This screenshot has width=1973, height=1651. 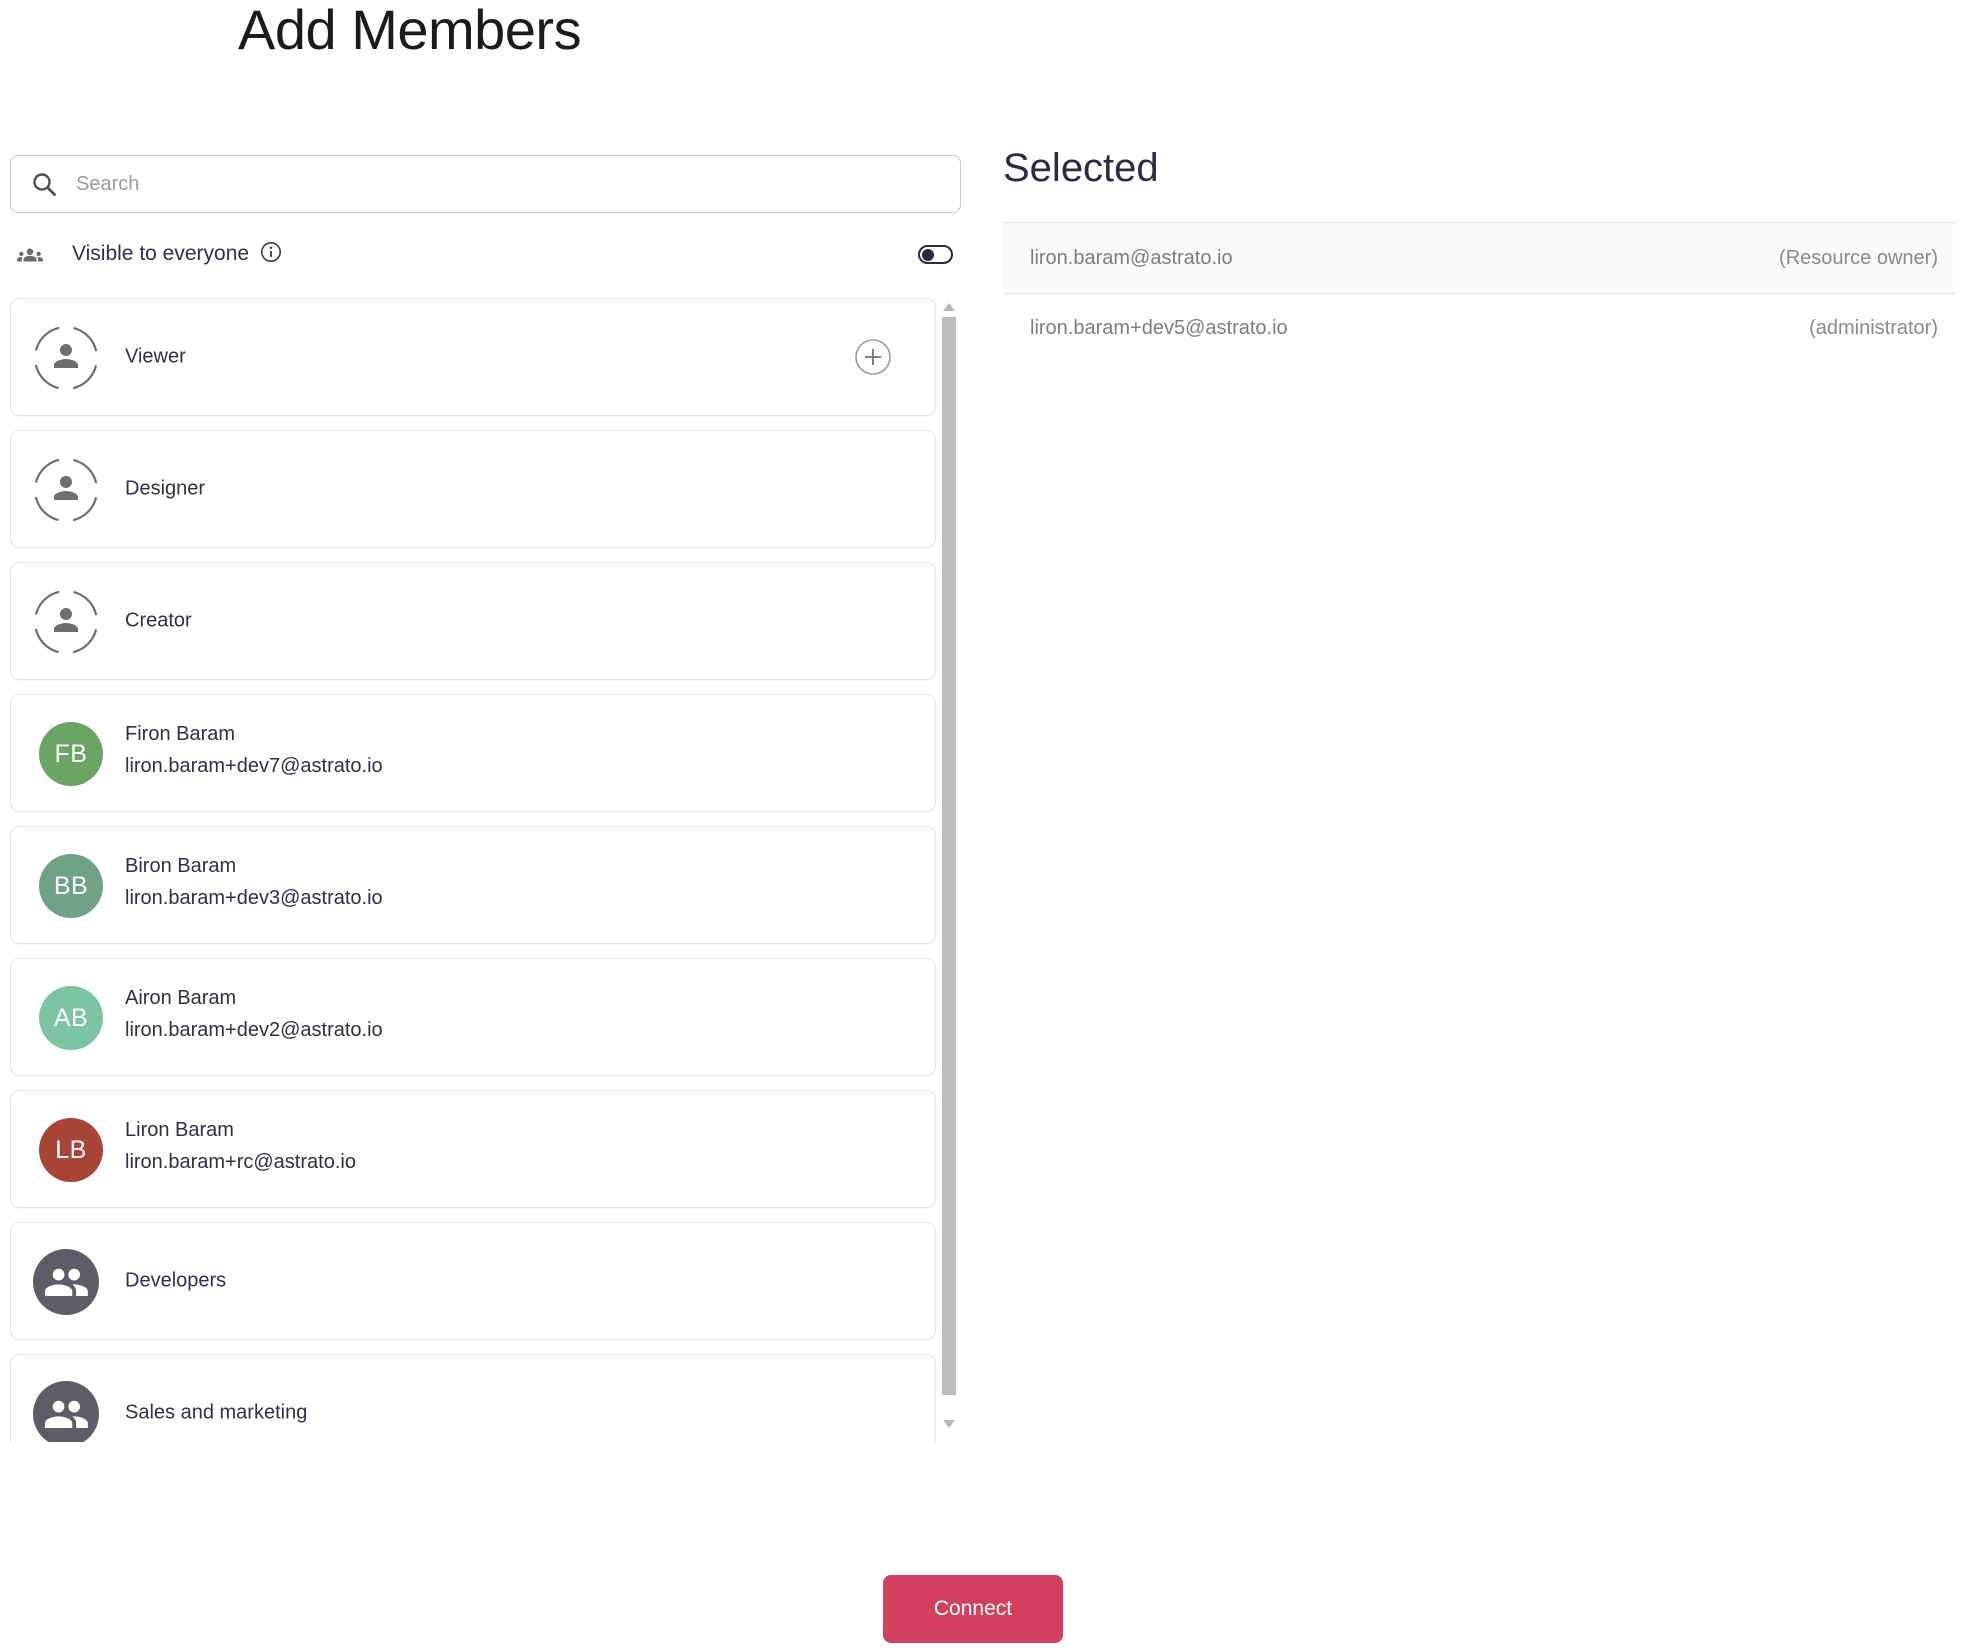 What do you see at coordinates (1081, 168) in the screenshot?
I see `selected-heading: Selected` at bounding box center [1081, 168].